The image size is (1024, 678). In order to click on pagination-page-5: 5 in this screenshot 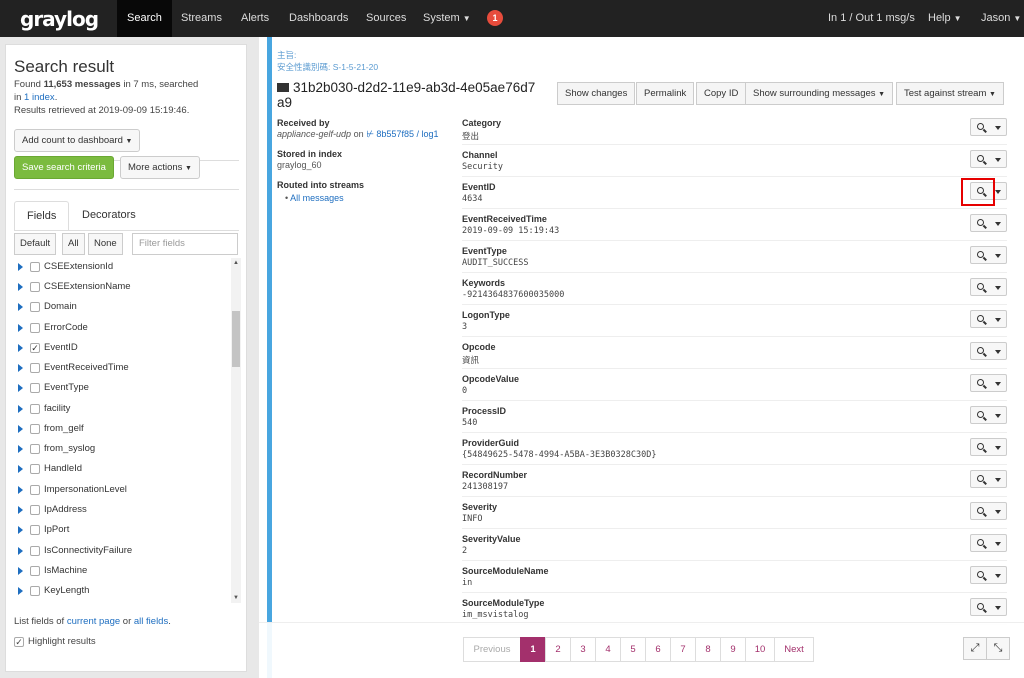, I will do `click(633, 649)`.